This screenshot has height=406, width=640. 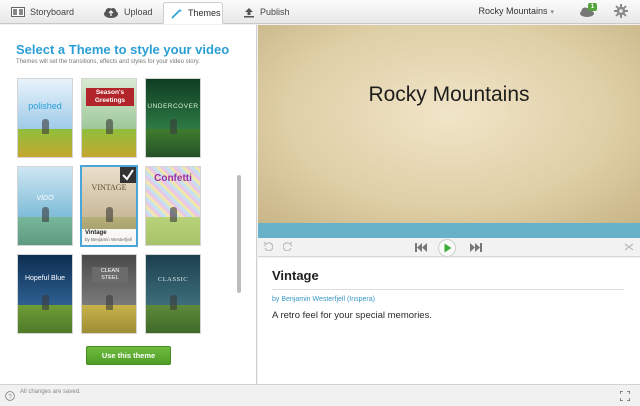 I want to click on theme-thumb-seasons-greetings: Season's Greetings, so click(x=109, y=118).